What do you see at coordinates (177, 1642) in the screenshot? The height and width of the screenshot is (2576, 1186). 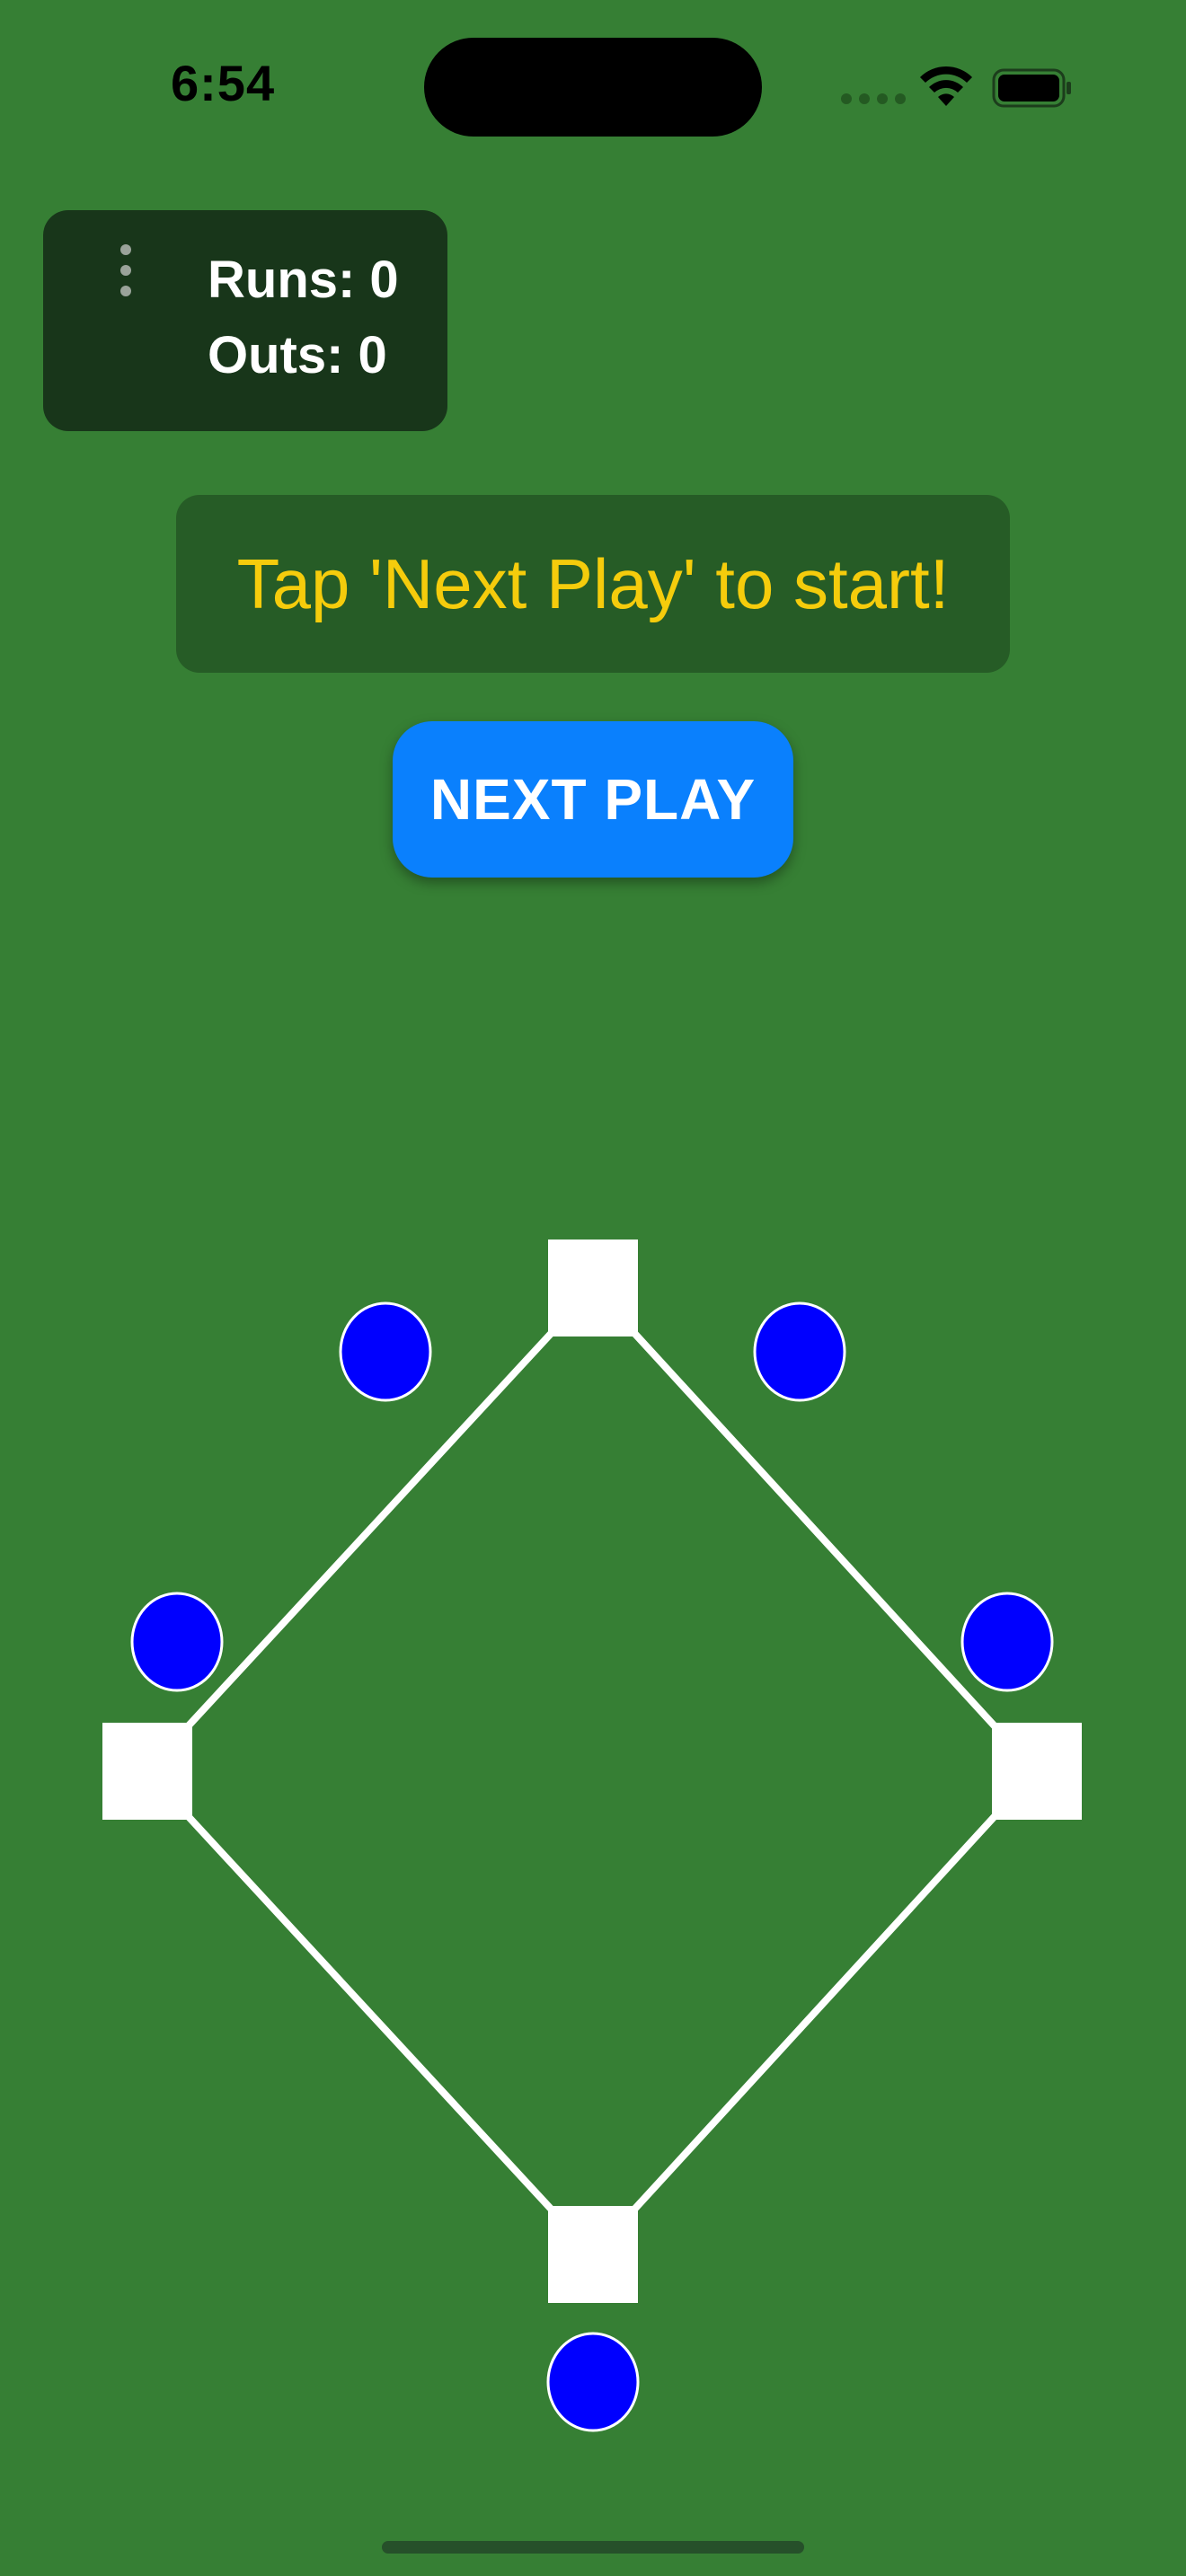 I see `fielder-left-field` at bounding box center [177, 1642].